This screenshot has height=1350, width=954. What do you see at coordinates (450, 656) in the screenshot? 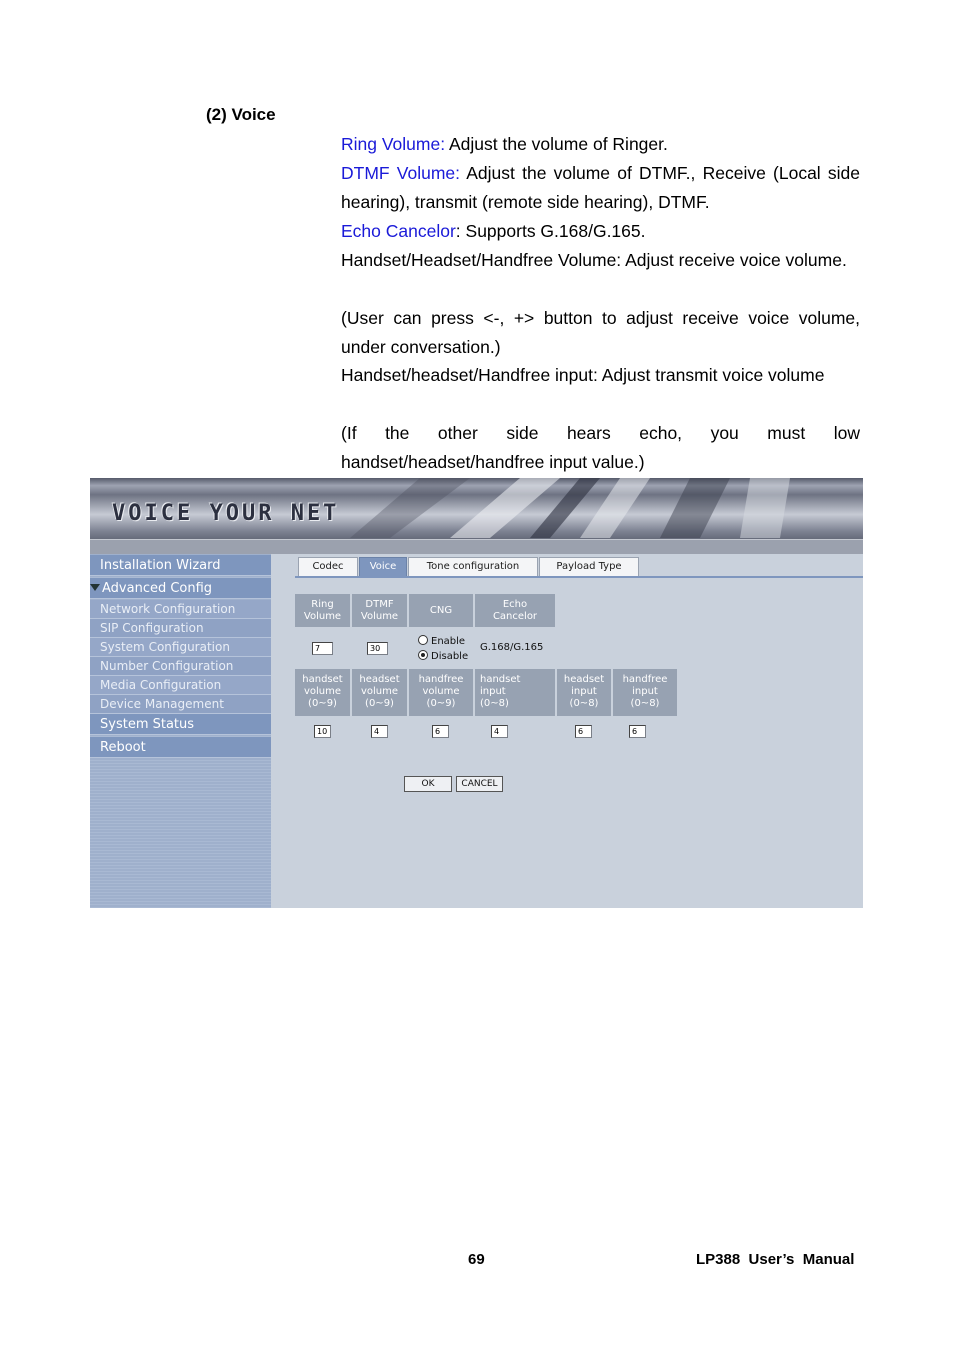
I see `cng-disable-label: Disable` at bounding box center [450, 656].